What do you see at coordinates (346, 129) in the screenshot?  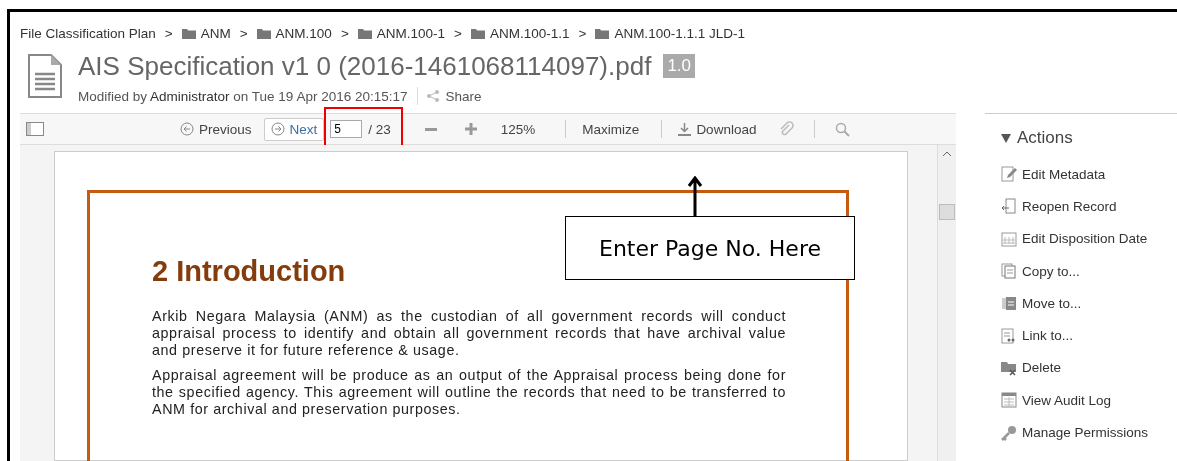 I see `page-number-field: 5` at bounding box center [346, 129].